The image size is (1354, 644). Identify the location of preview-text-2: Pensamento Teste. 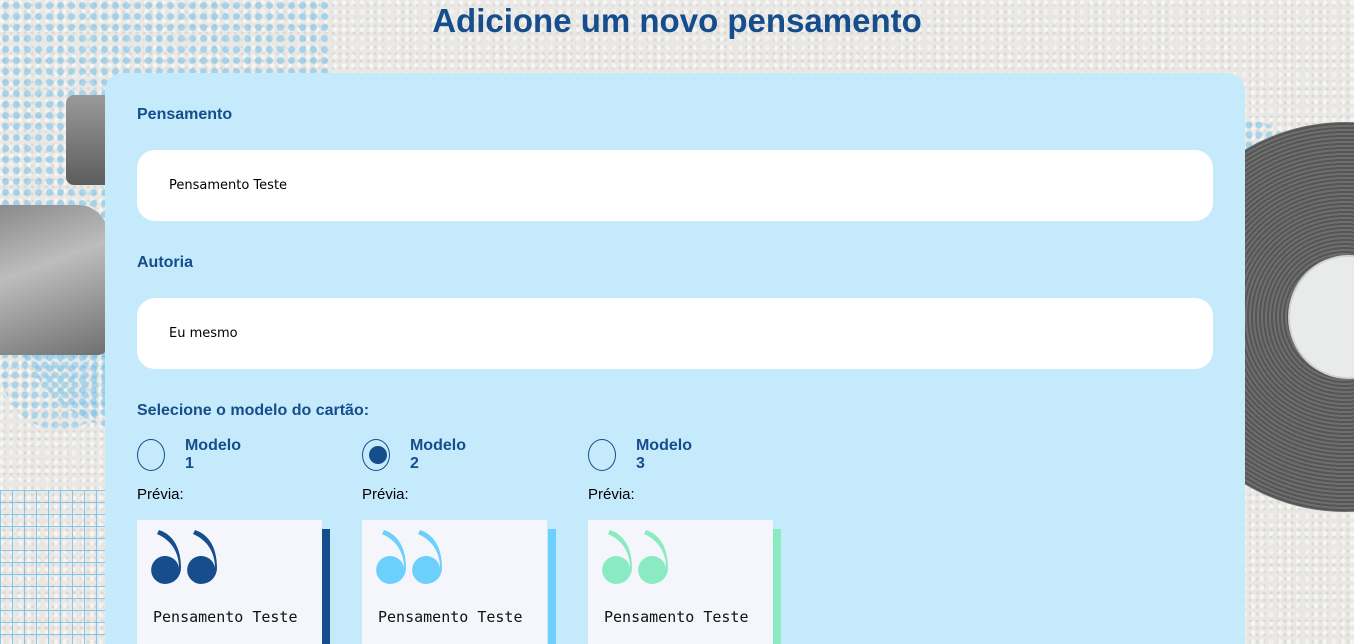
(450, 617).